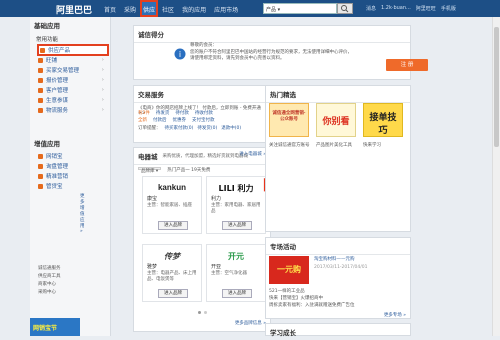 The image size is (500, 340). Describe the element at coordinates (40, 166) in the screenshot. I see `inquiry-icon` at that location.